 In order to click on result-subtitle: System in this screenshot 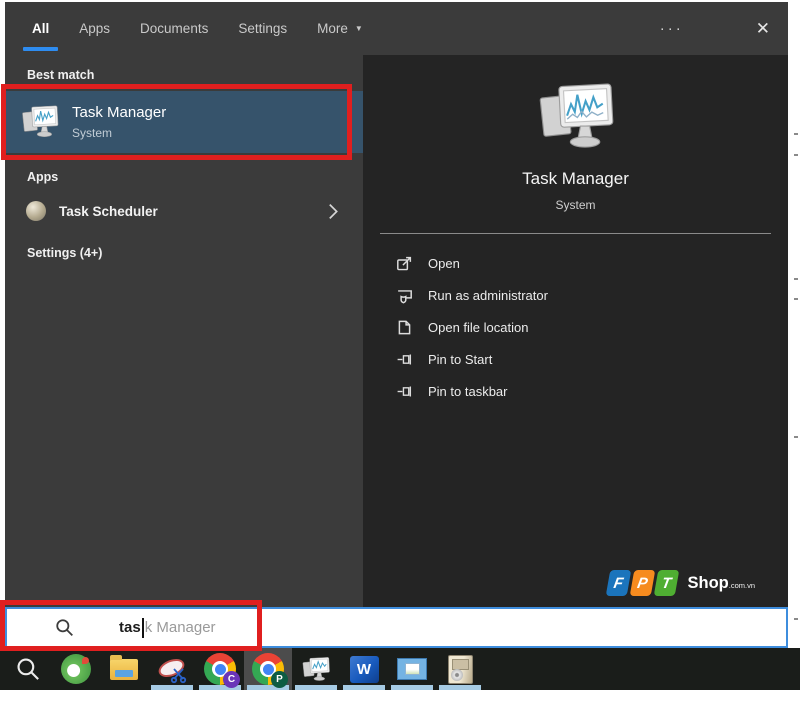, I will do `click(92, 133)`.